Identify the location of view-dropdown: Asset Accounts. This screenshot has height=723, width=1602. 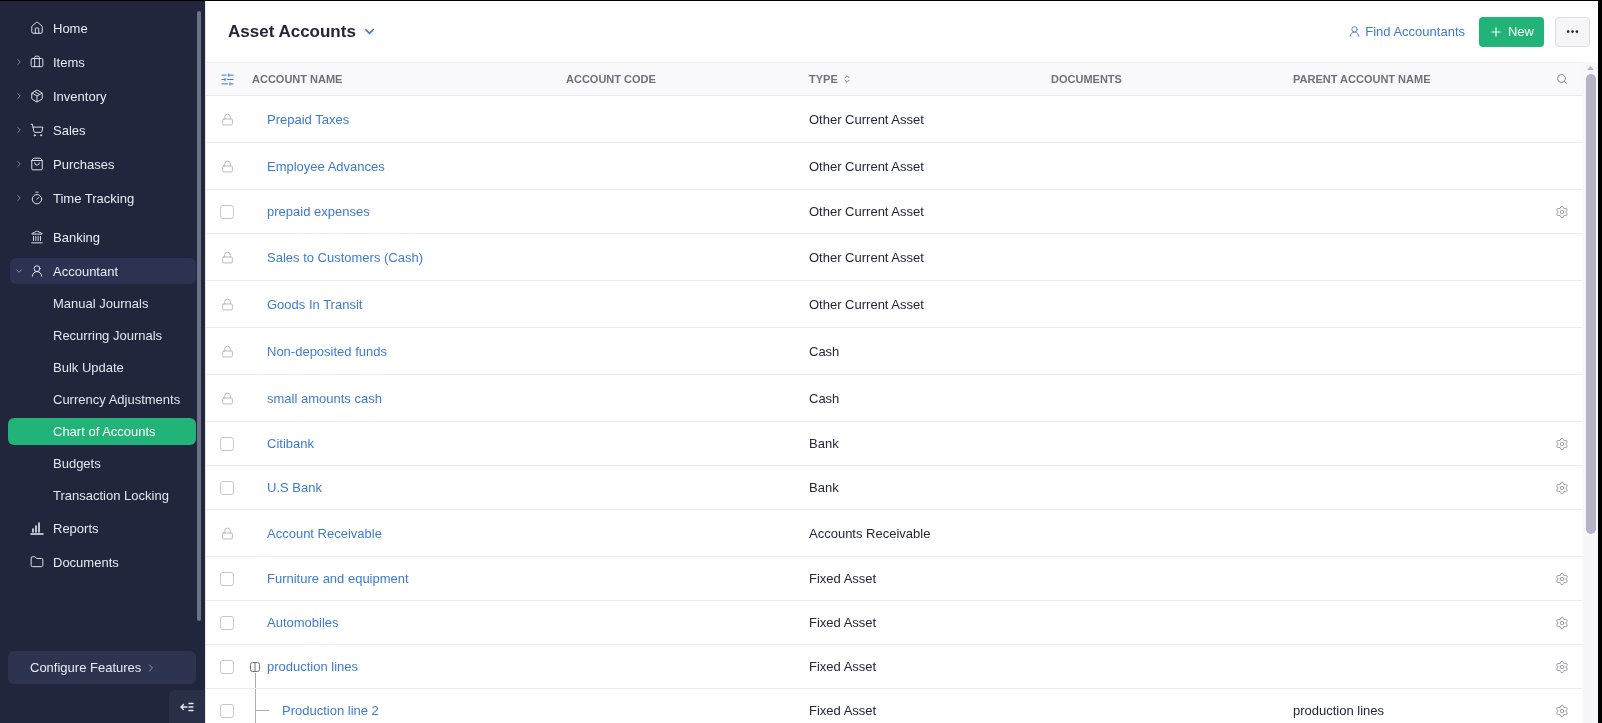
(302, 31).